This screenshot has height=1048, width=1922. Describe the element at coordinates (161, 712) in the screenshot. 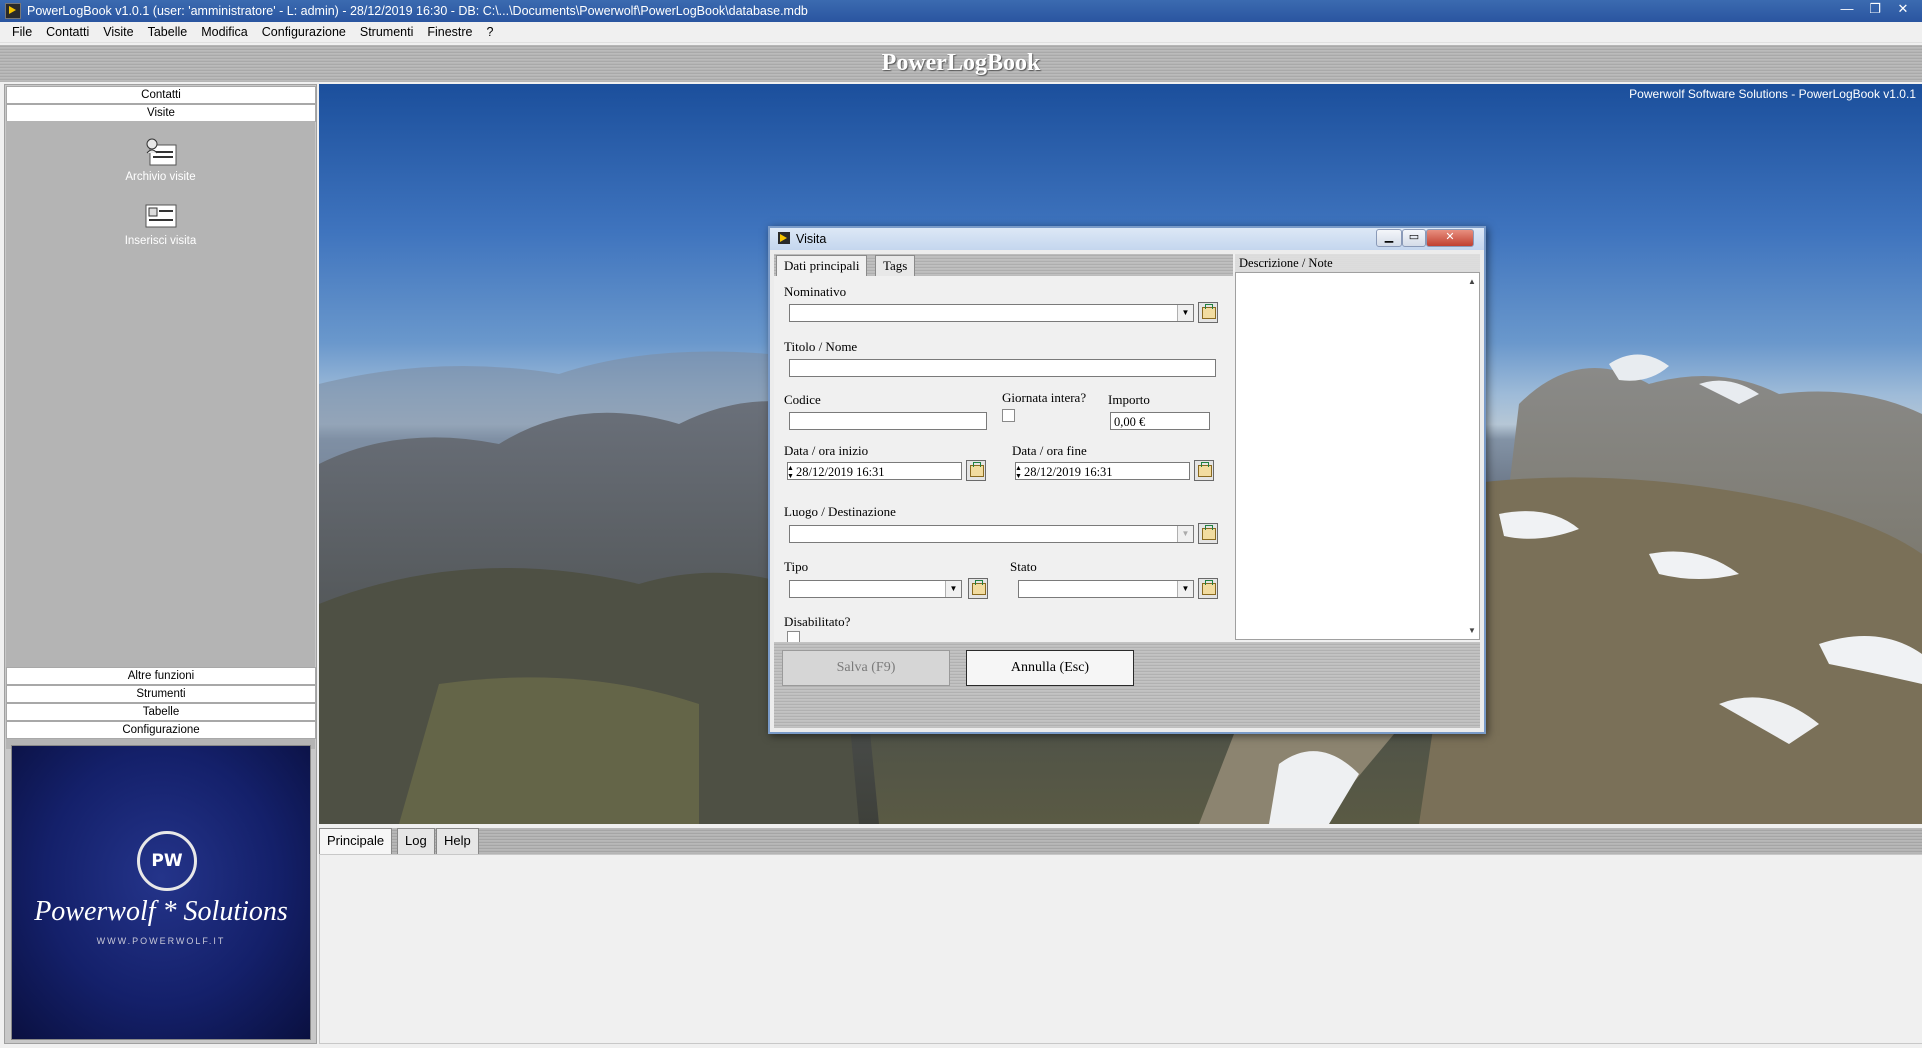

I see `sidebar-section-tabelle: Tabelle` at that location.